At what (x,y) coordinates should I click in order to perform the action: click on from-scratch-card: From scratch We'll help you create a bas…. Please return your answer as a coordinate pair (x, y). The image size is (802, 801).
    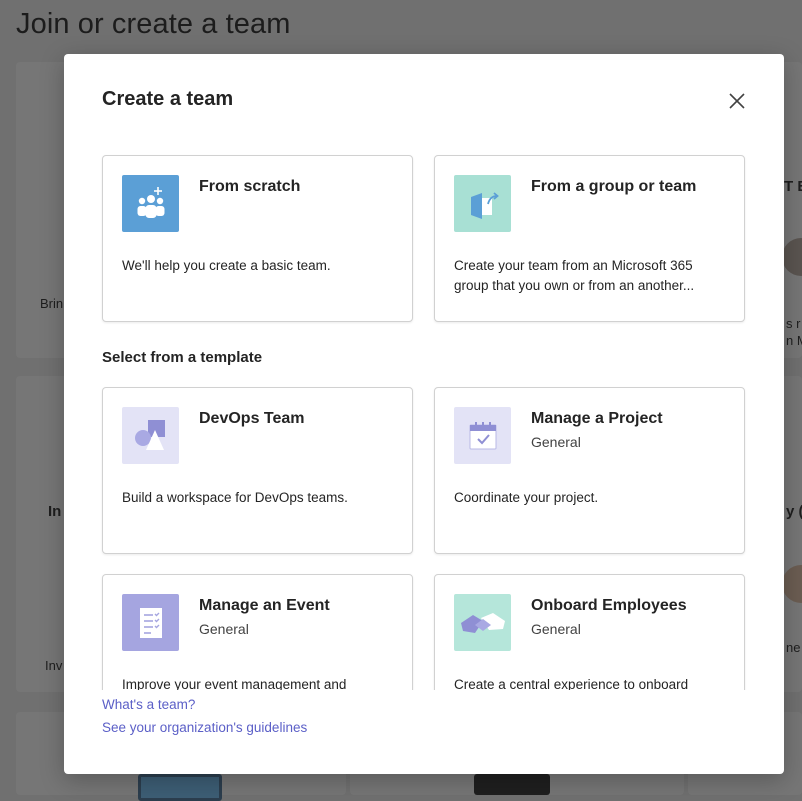
    Looking at the image, I should click on (257, 238).